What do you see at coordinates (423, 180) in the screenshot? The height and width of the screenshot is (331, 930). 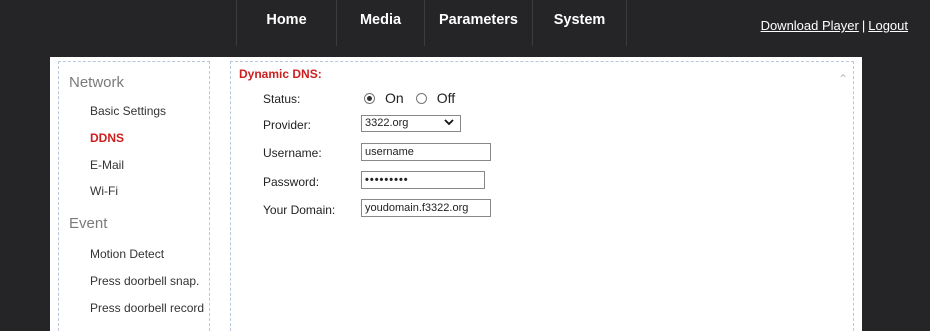 I see `password-input` at bounding box center [423, 180].